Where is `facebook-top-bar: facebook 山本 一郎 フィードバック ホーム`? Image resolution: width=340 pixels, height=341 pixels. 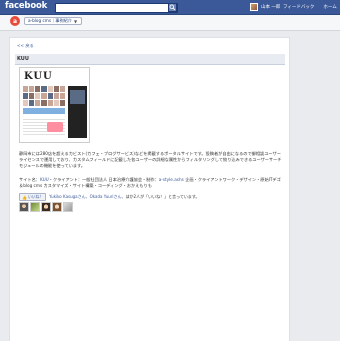
facebook-top-bar: facebook 山本 一郎 フィードバック ホーム is located at coordinates (170, 7).